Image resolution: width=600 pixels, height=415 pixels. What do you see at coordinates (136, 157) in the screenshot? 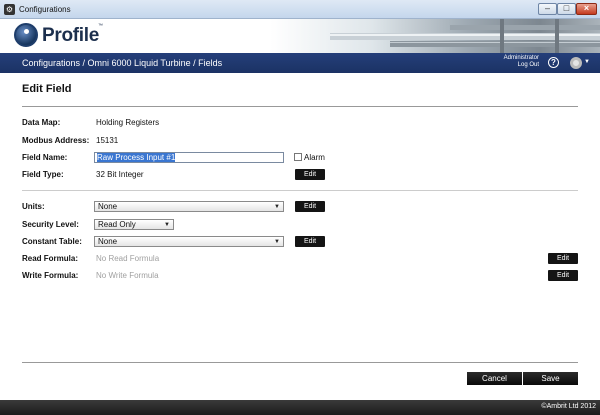
I see `field-name-input-text: Raw Process Input #1` at bounding box center [136, 157].